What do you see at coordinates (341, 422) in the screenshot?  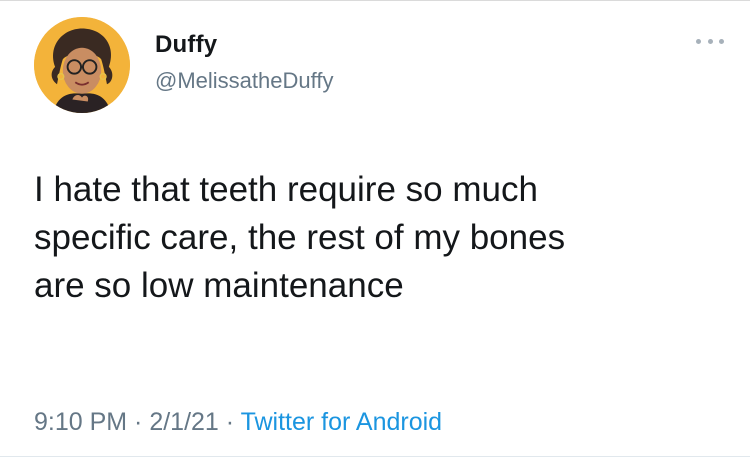 I see `tweet-source-link: Twitter for Android` at bounding box center [341, 422].